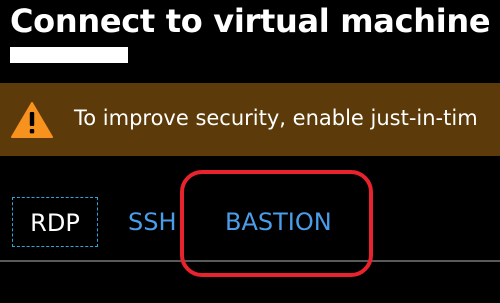 The width and height of the screenshot is (500, 303). I want to click on redacted-vm-name, so click(69, 55).